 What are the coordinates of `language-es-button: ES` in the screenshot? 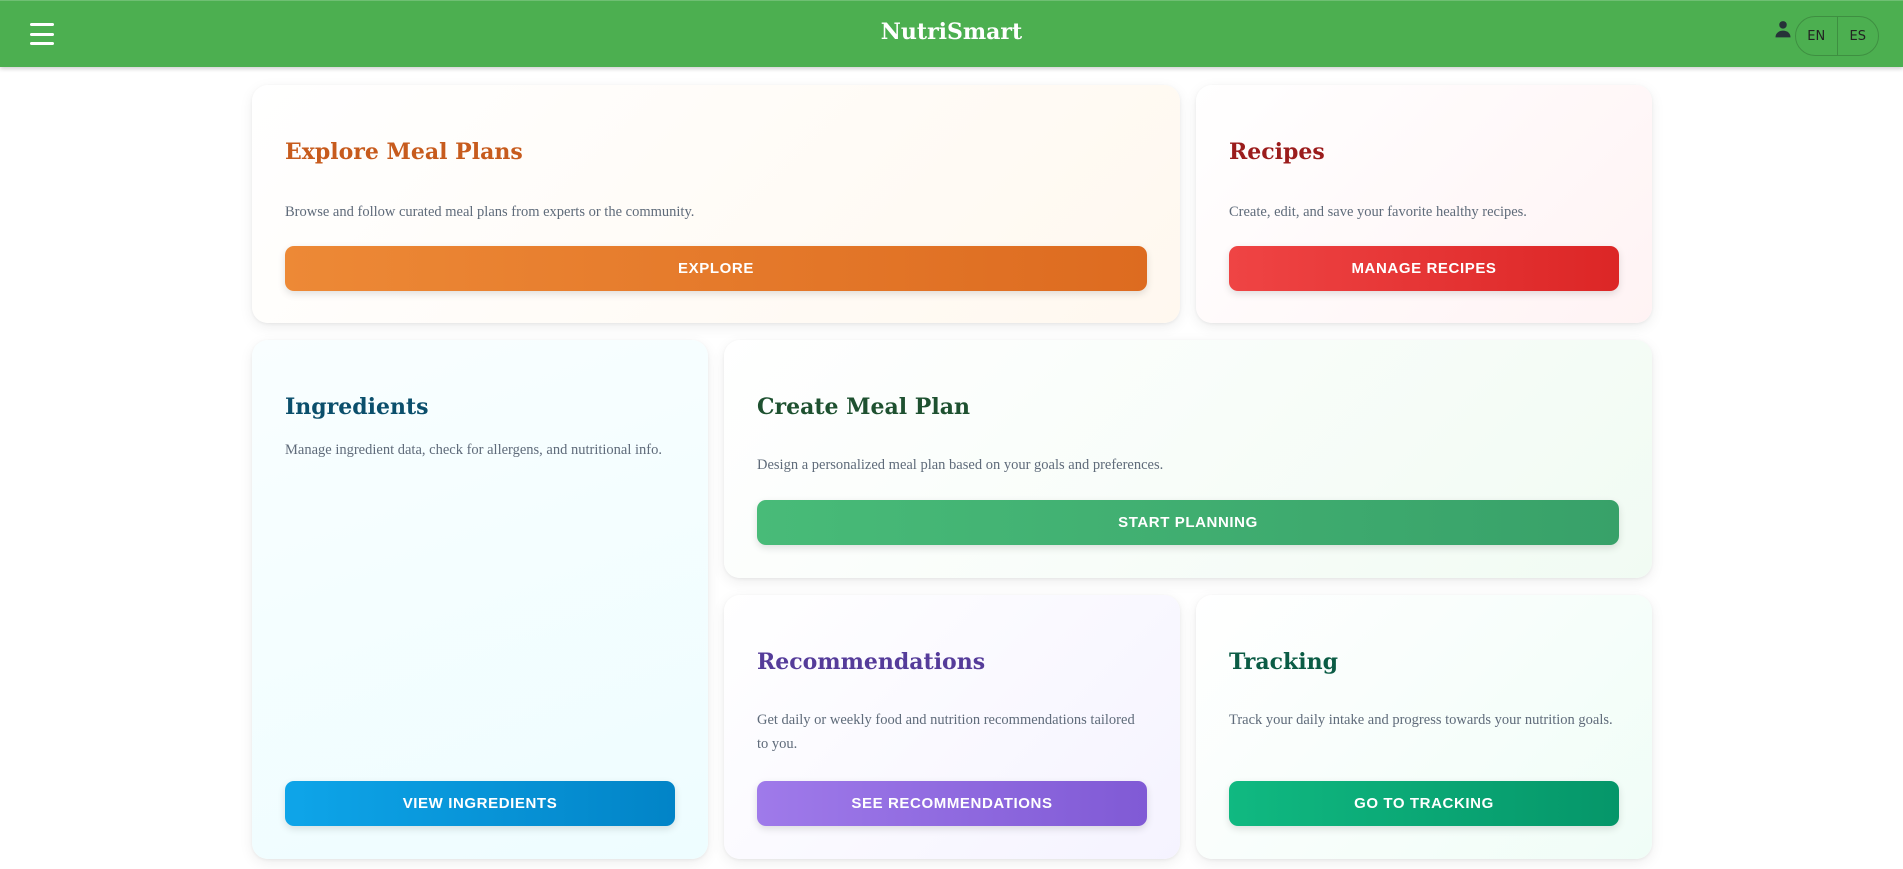 It's located at (1857, 36).